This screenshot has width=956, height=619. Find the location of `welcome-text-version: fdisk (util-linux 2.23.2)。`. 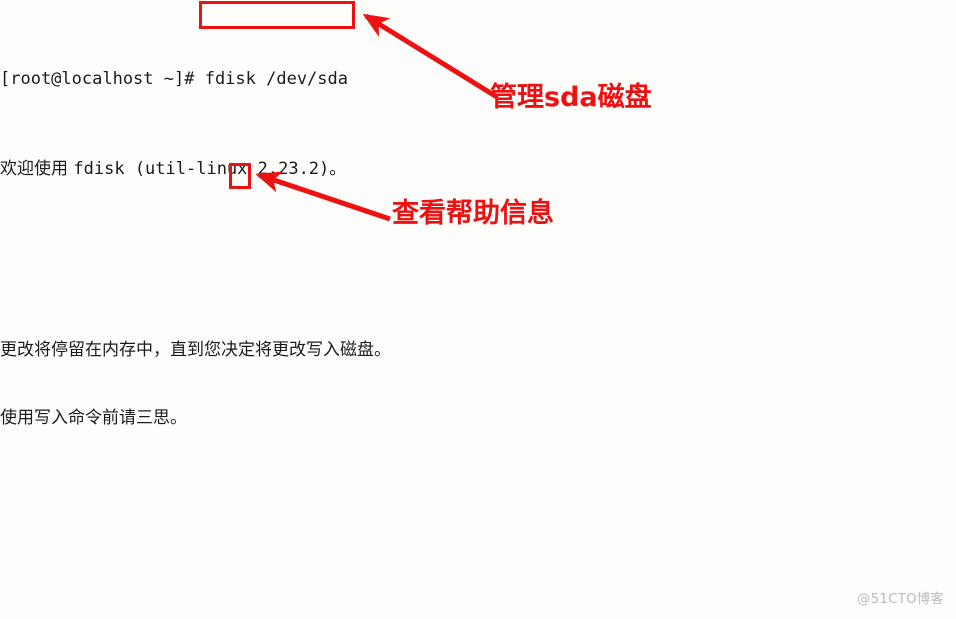

welcome-text-version: fdisk (util-linux 2.23.2)。 is located at coordinates (210, 169).